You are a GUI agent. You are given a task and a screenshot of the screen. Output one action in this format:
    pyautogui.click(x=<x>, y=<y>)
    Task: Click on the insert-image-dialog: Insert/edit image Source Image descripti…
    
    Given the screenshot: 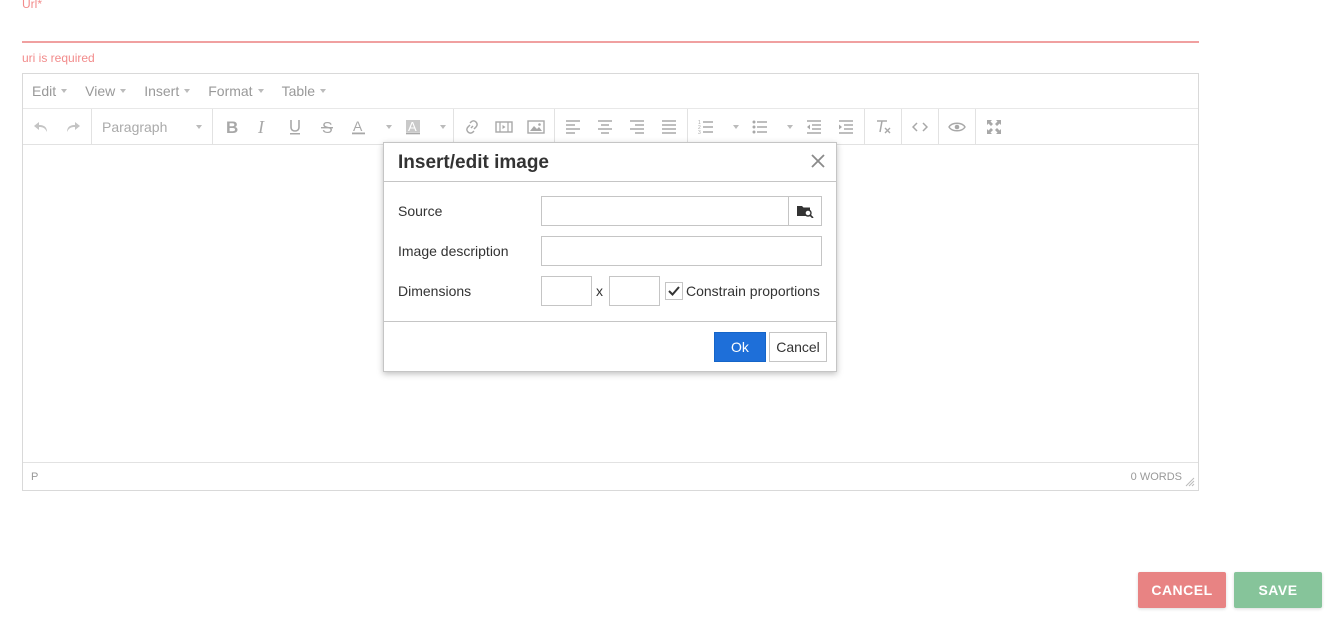 What is the action you would take?
    pyautogui.click(x=610, y=257)
    